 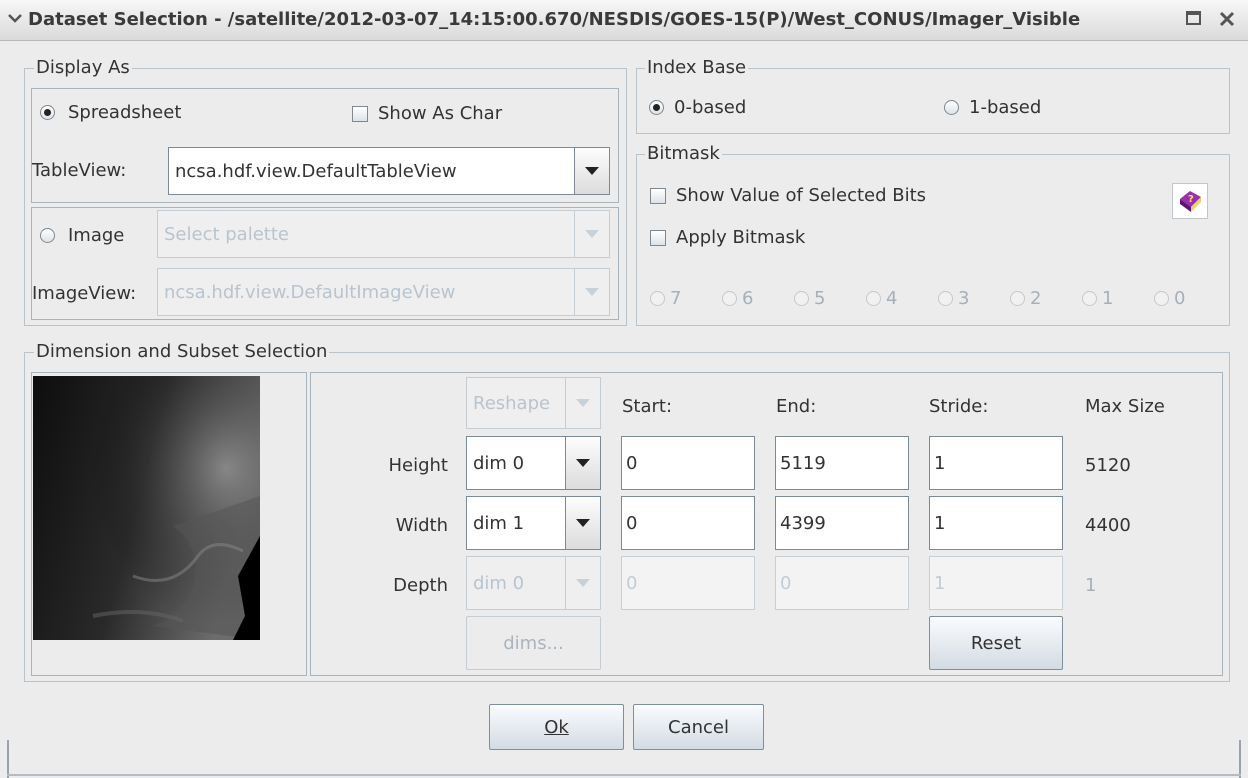 I want to click on width-end-field: 4399, so click(x=842, y=523).